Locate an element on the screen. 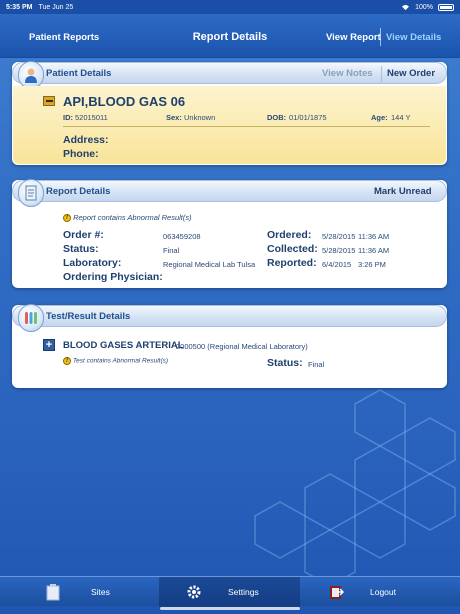  segment-view-details: View Details is located at coordinates (413, 37).